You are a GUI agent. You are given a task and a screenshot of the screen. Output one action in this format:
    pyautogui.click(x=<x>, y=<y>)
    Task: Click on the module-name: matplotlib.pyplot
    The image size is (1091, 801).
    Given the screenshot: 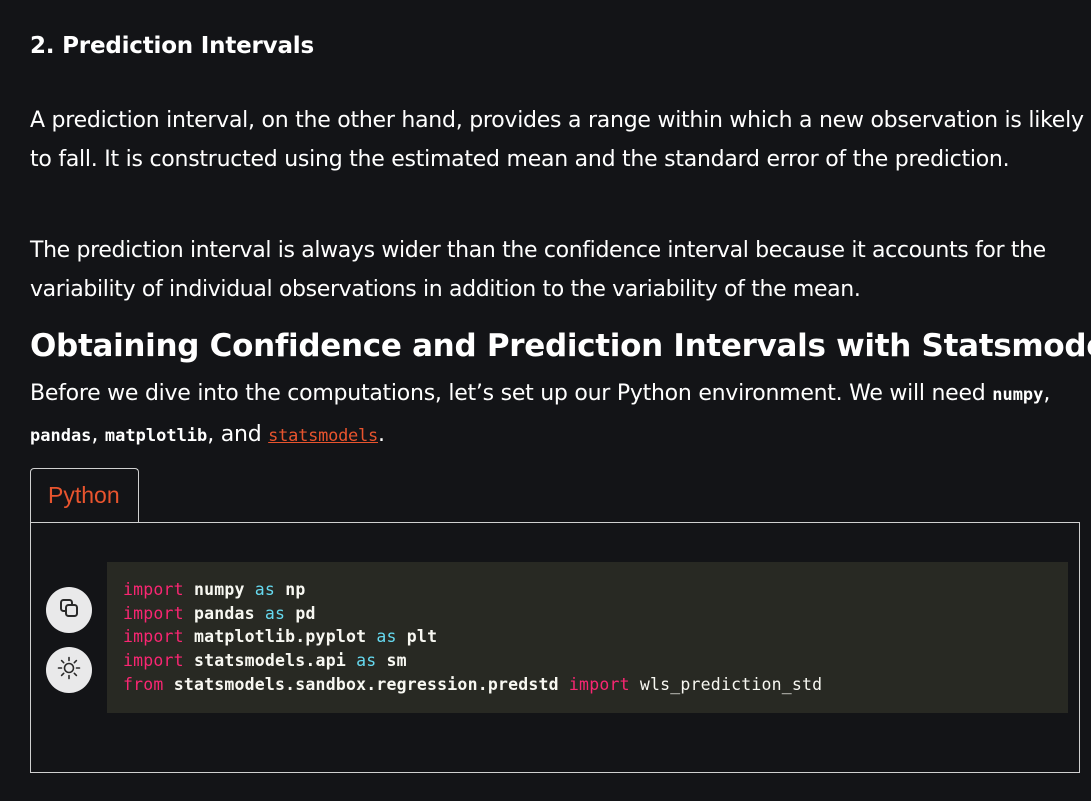 What is the action you would take?
    pyautogui.click(x=280, y=637)
    